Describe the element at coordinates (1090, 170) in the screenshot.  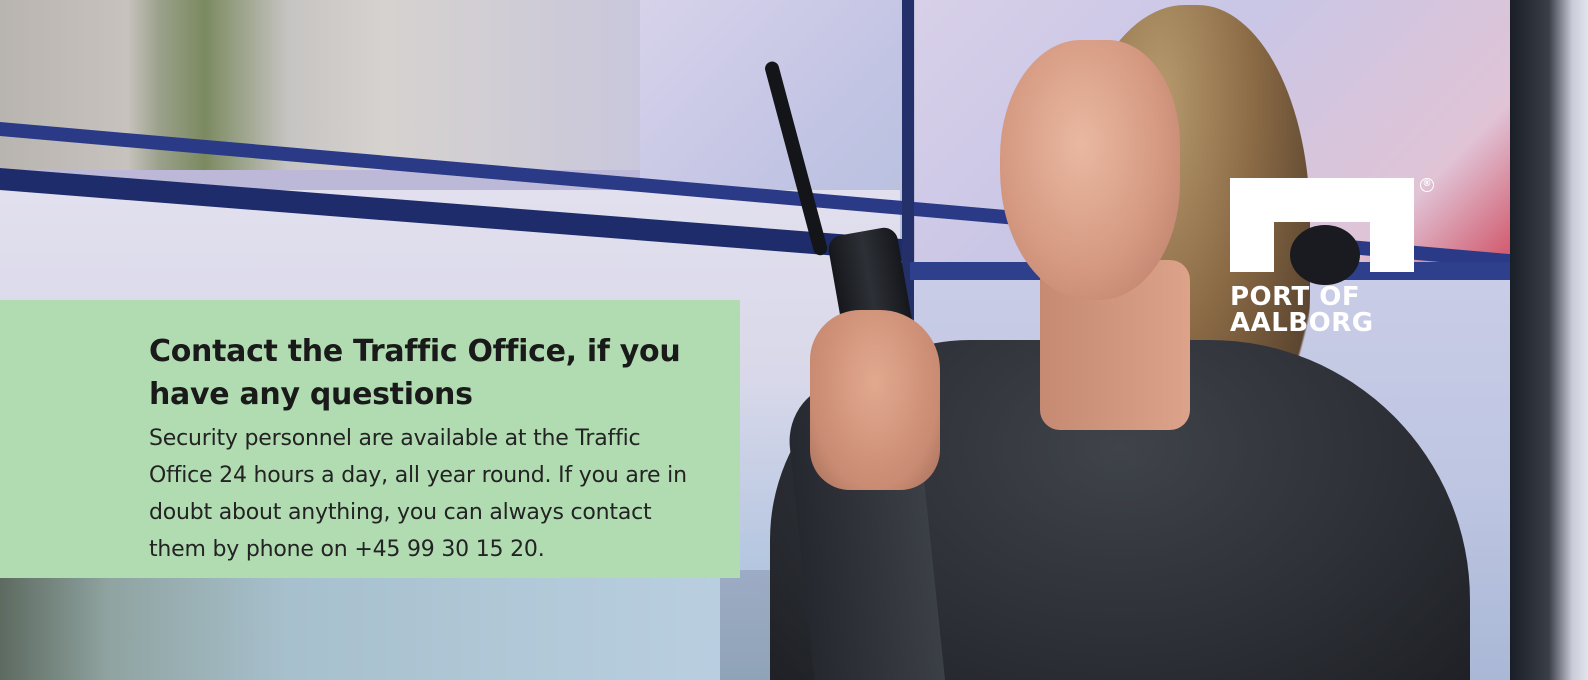
I see `person-face` at that location.